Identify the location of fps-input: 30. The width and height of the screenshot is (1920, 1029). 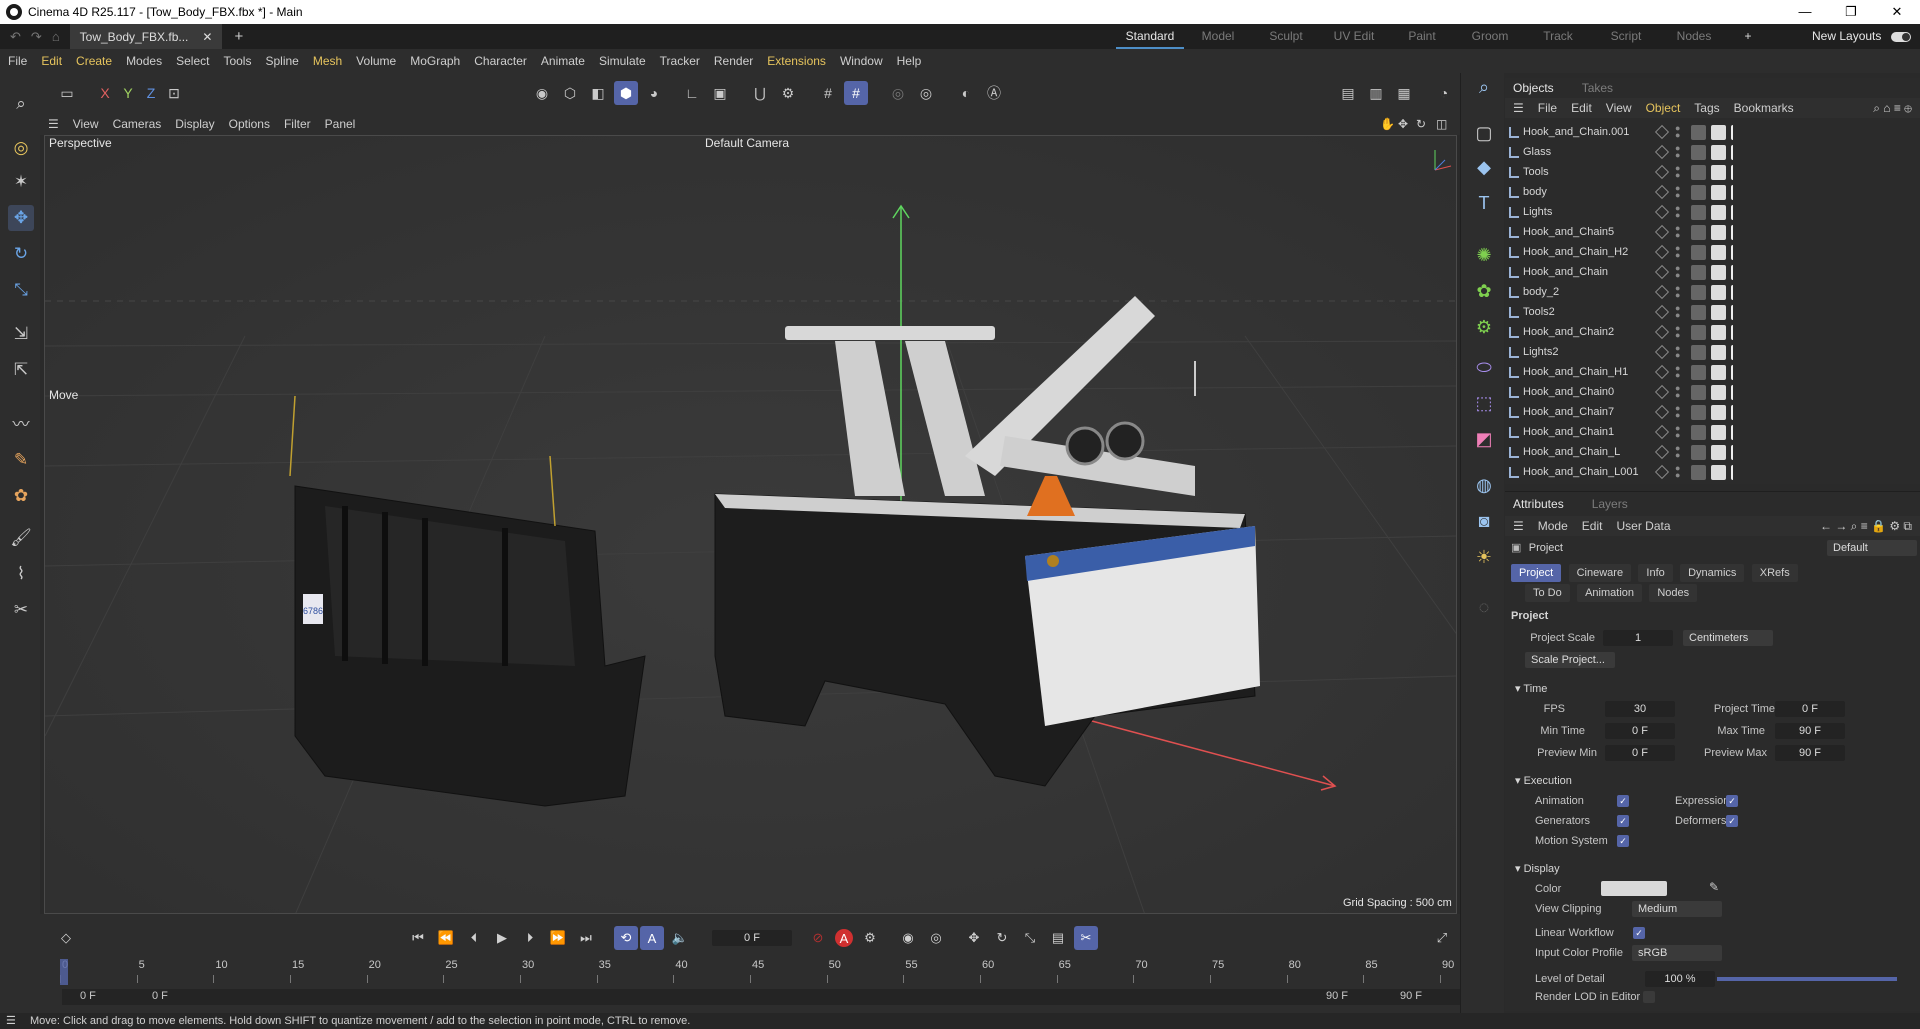
(1640, 709).